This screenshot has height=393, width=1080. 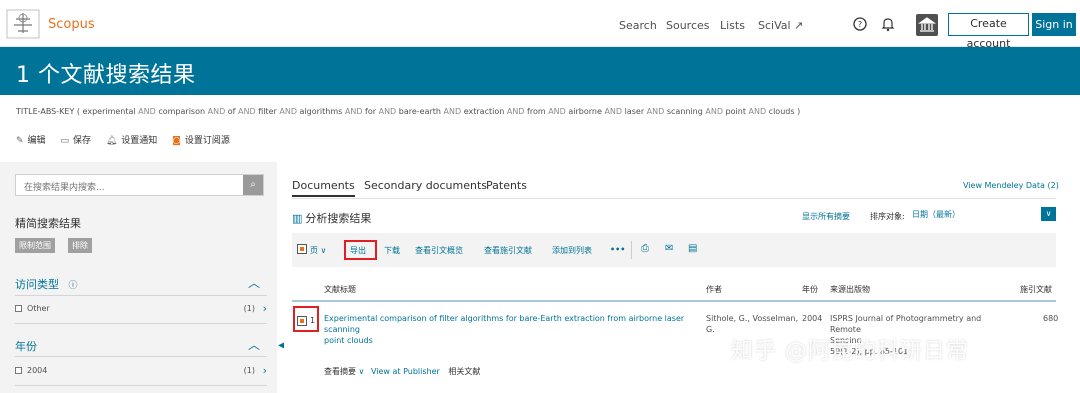 I want to click on email-icon: ✉, so click(x=669, y=248).